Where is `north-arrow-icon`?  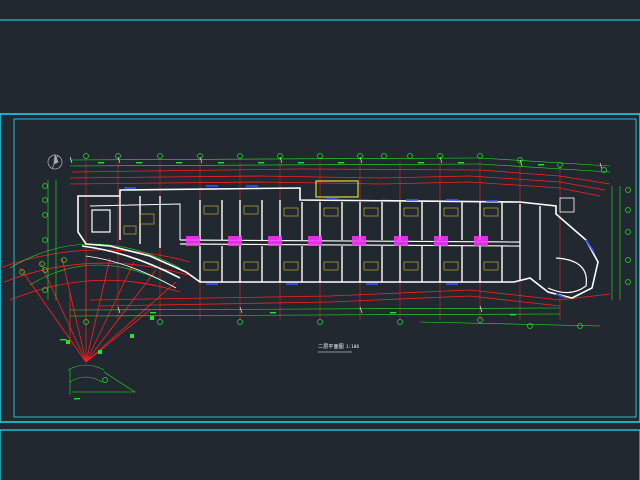
north-arrow-icon is located at coordinates (55, 161).